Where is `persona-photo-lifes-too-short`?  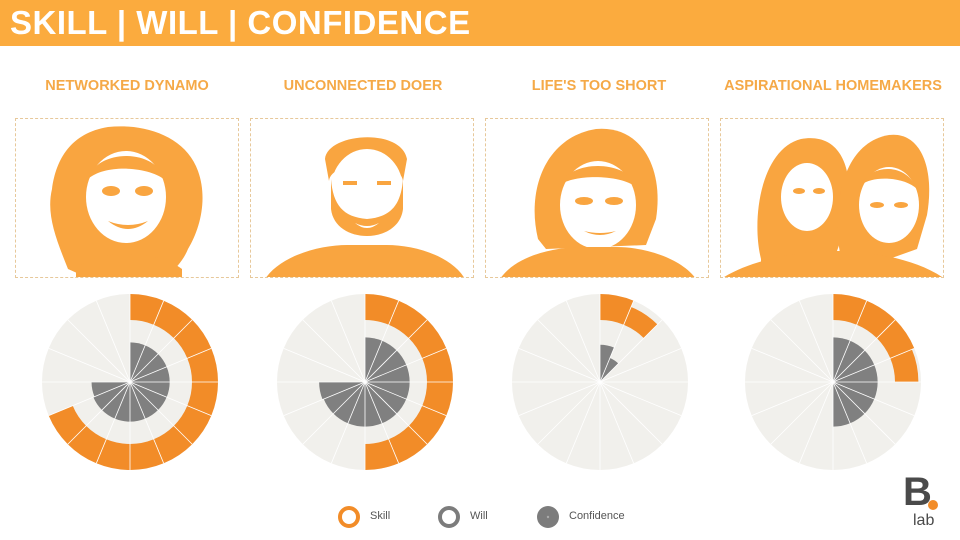 persona-photo-lifes-too-short is located at coordinates (597, 198).